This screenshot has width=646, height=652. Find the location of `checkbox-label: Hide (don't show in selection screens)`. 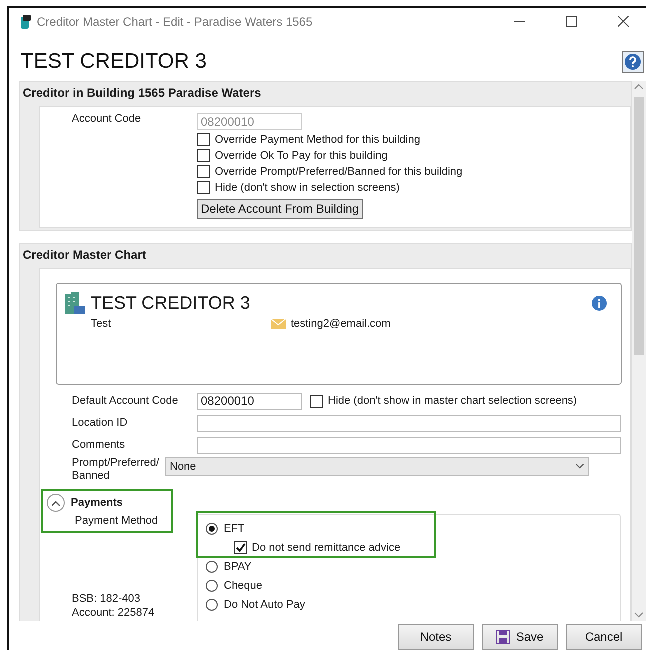

checkbox-label: Hide (don't show in selection screens) is located at coordinates (307, 188).